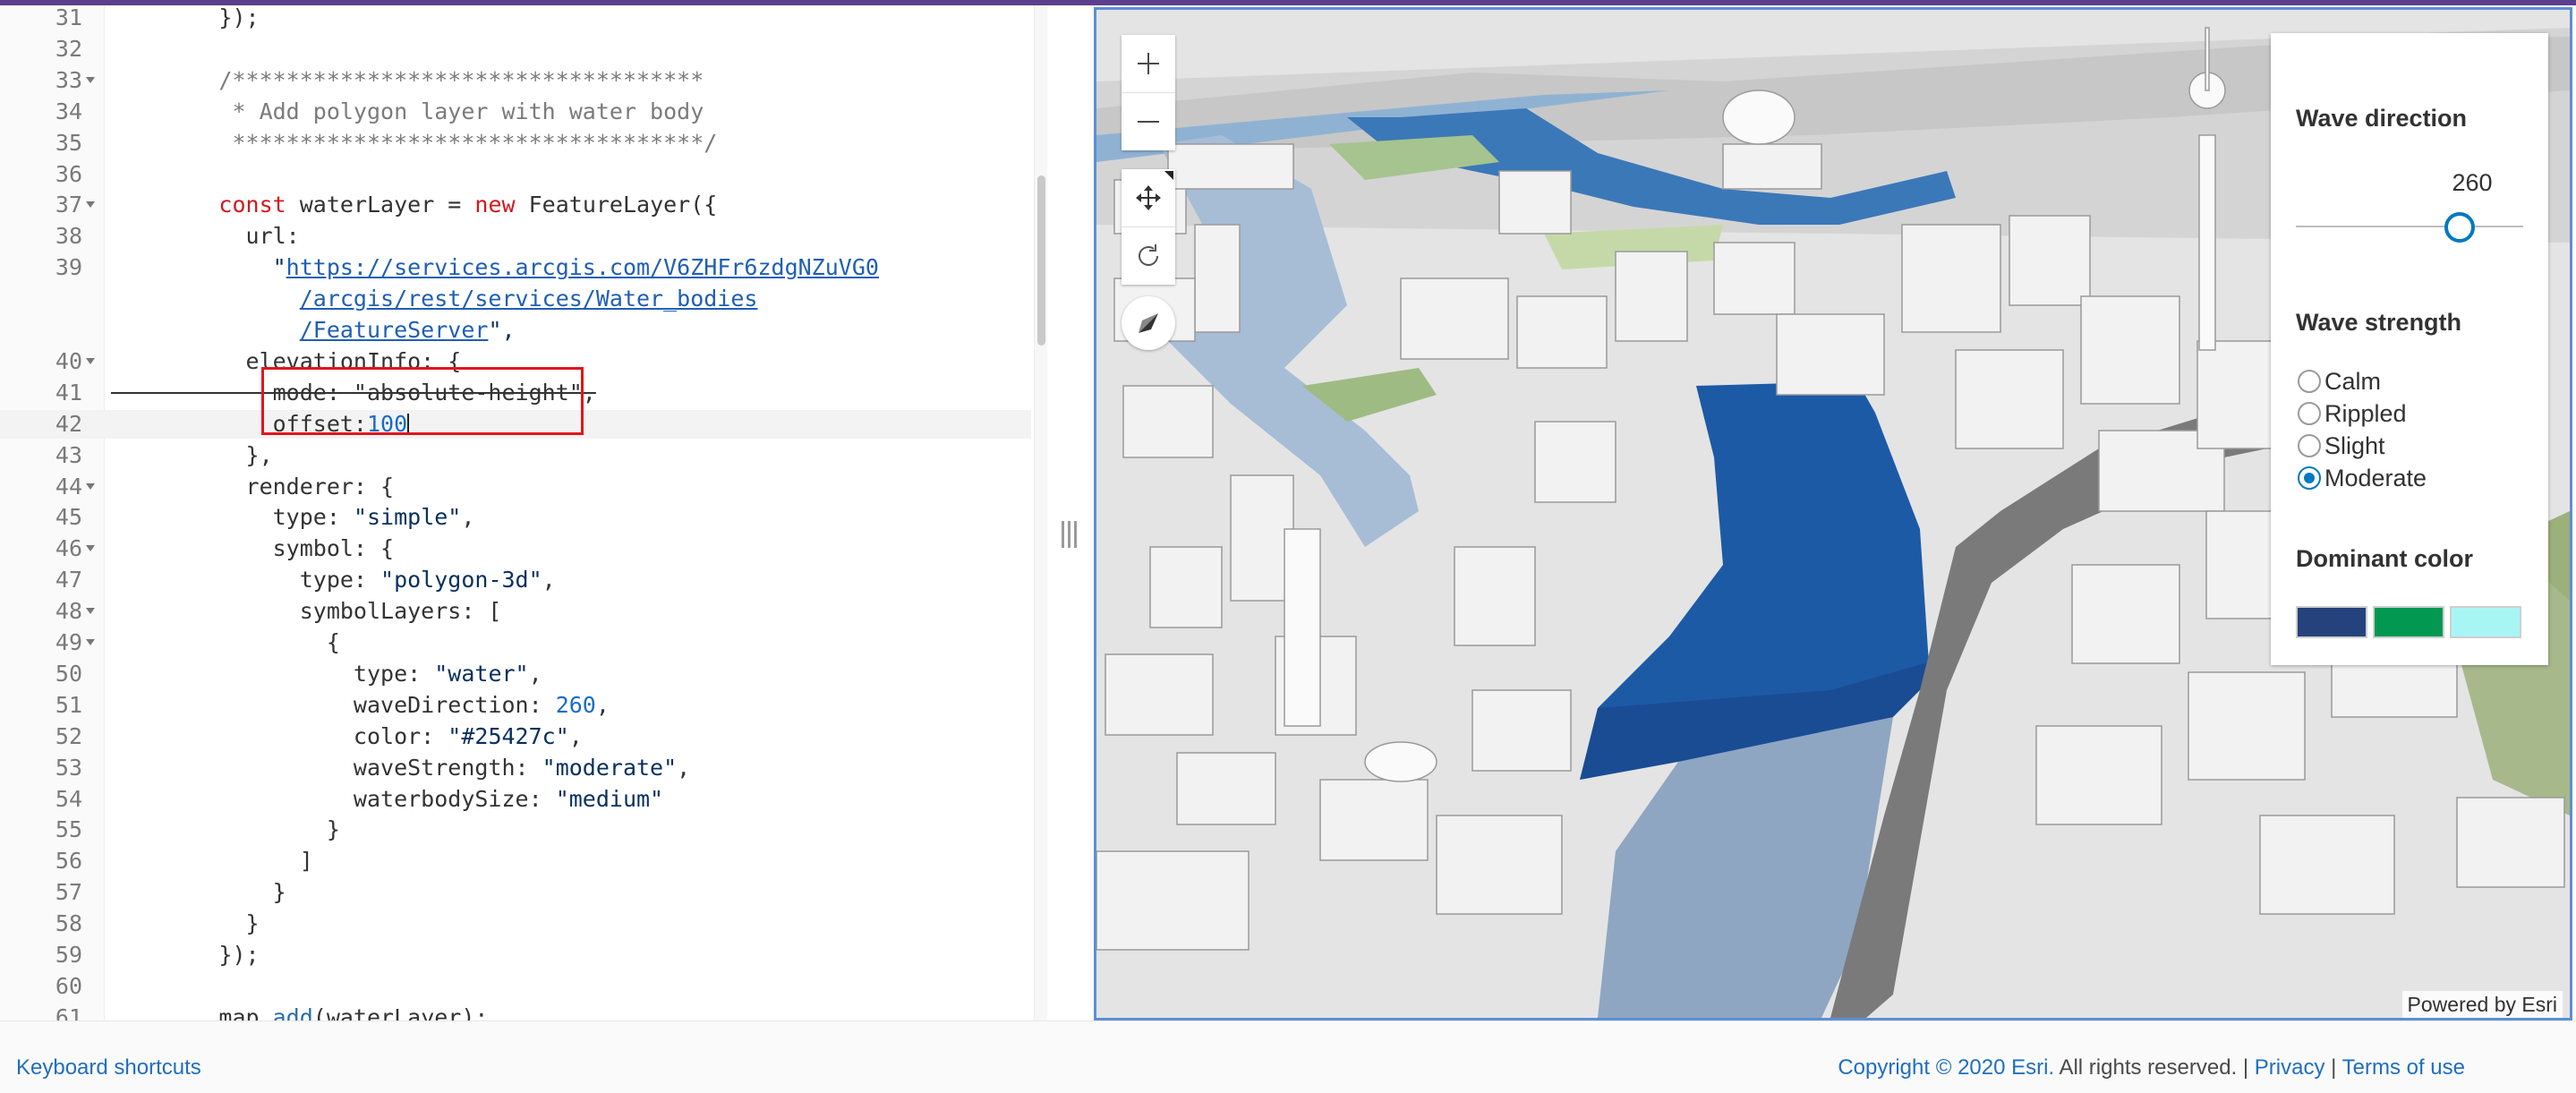 This screenshot has width=2576, height=1093. Describe the element at coordinates (515, 455) in the screenshot. I see `code-line: 43 },` at that location.